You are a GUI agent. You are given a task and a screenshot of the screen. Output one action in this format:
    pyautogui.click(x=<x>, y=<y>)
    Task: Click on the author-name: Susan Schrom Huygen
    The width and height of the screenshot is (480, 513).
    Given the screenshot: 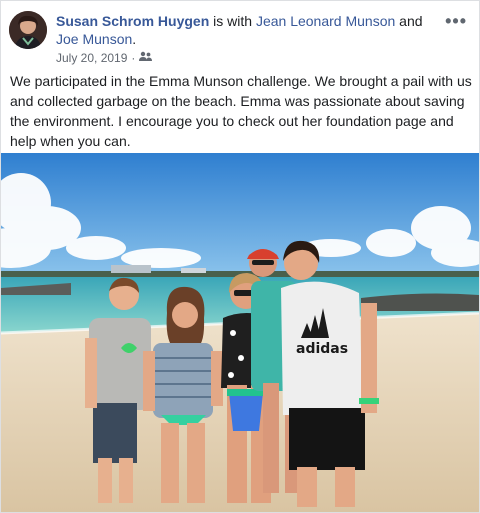 What is the action you would take?
    pyautogui.click(x=132, y=21)
    